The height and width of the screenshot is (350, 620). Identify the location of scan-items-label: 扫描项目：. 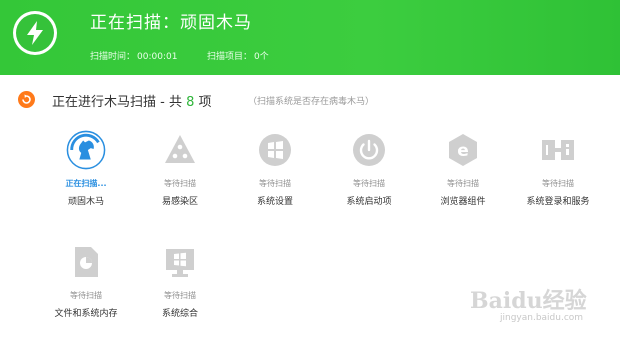
(230, 57).